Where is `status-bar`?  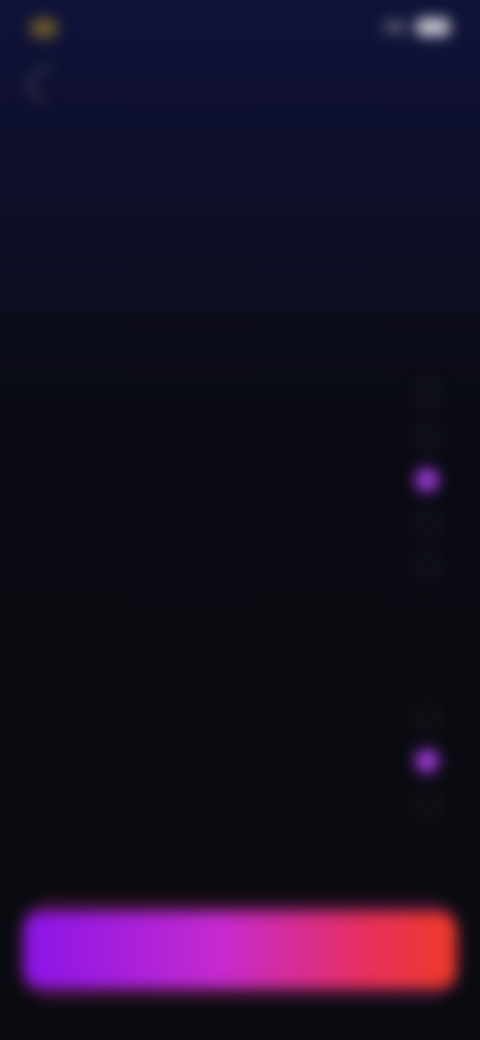 status-bar is located at coordinates (240, 28).